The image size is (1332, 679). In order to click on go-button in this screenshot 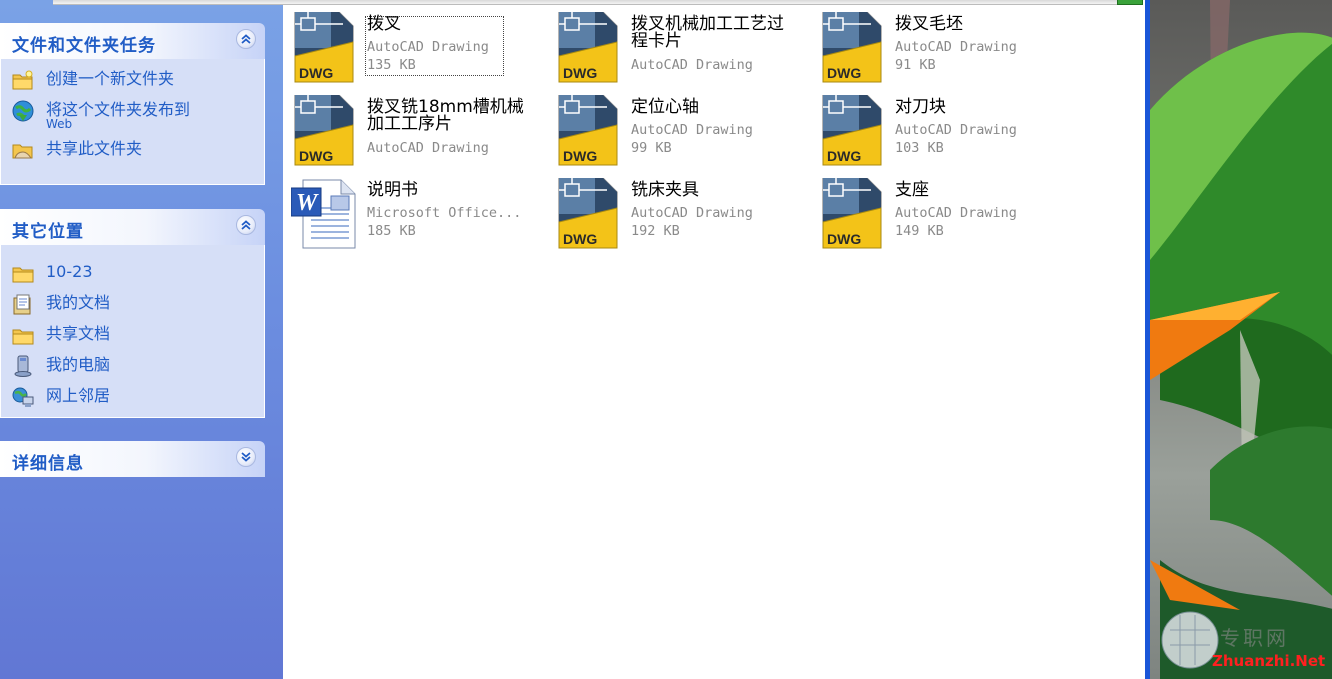, I will do `click(1130, 2)`.